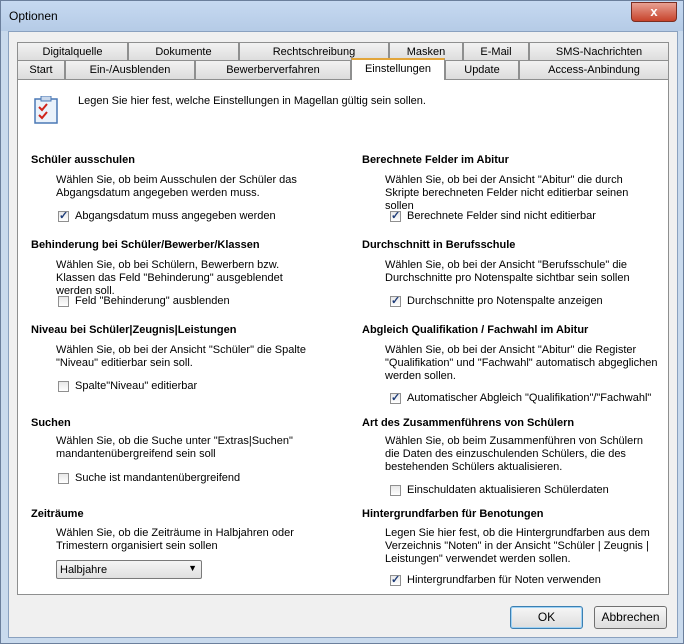  What do you see at coordinates (83, 160) in the screenshot?
I see `section-title: Schüler ausschulen` at bounding box center [83, 160].